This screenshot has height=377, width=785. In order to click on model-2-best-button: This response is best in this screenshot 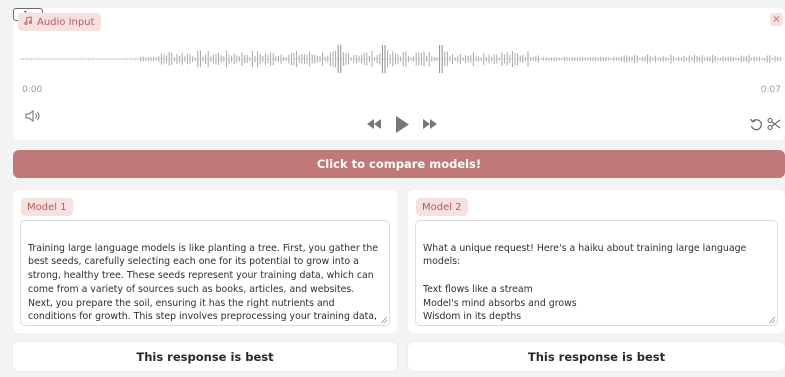, I will do `click(596, 356)`.